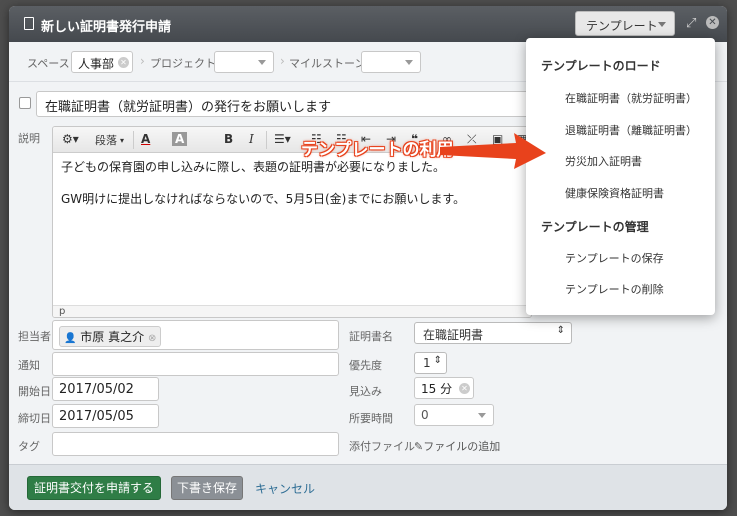 The height and width of the screenshot is (516, 737). Describe the element at coordinates (631, 130) in the screenshot. I see `template-item: 退職証明書（離職証明書）` at that location.